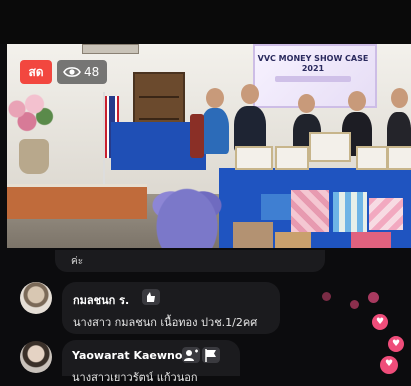 The width and height of the screenshot is (411, 386). Describe the element at coordinates (82, 72) in the screenshot. I see `viewer-count-badge: 48` at that location.